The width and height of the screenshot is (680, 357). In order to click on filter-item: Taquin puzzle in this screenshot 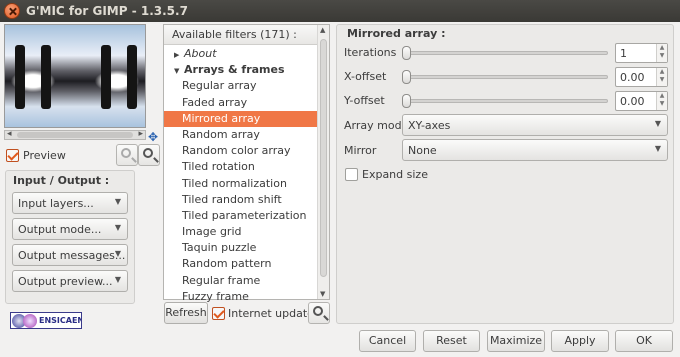, I will do `click(241, 248)`.